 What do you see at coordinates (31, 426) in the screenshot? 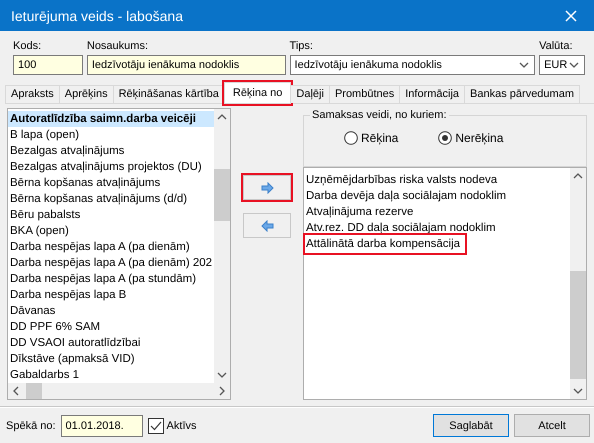
I see `field-label: Spēkā no:` at bounding box center [31, 426].